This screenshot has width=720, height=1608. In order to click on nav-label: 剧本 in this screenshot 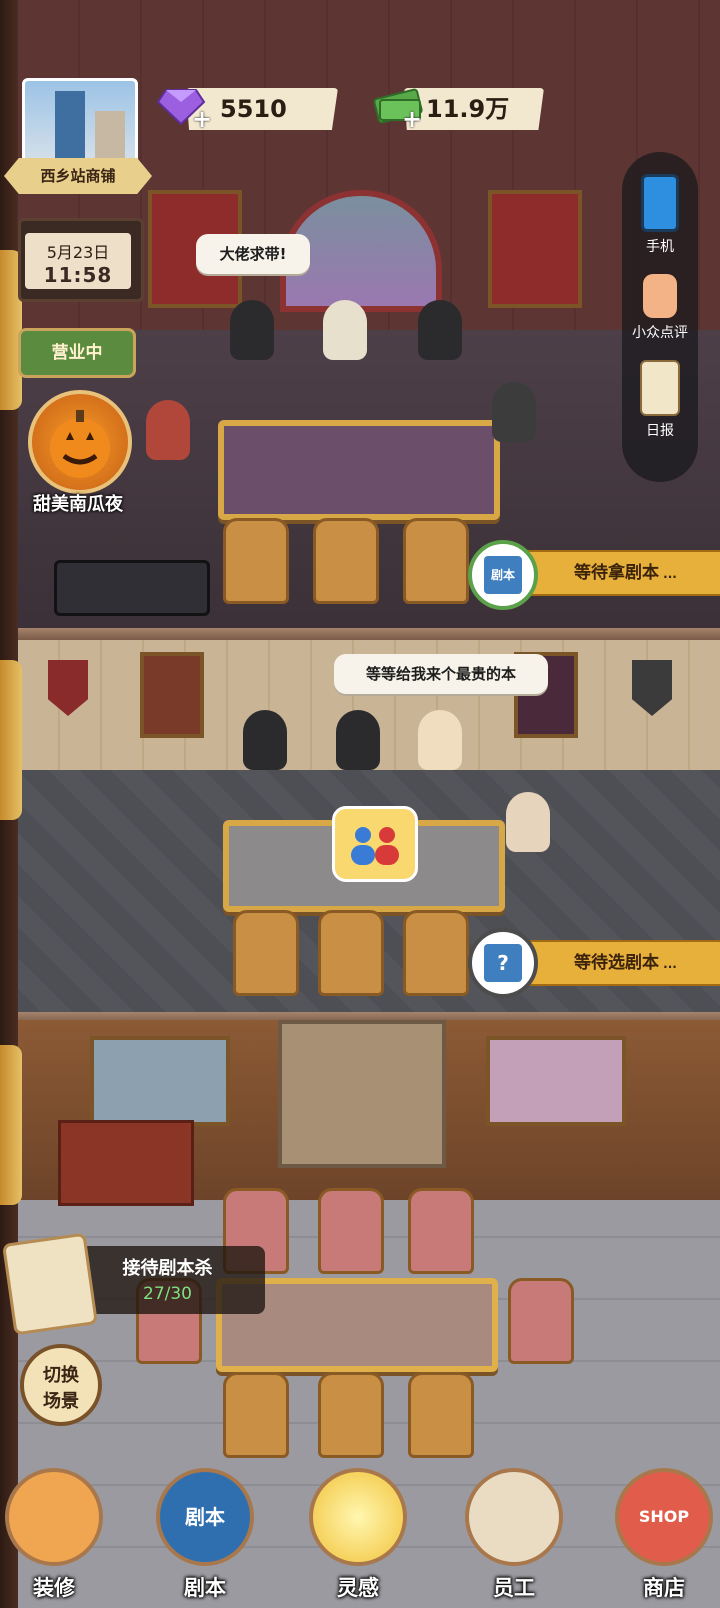, I will do `click(205, 1588)`.